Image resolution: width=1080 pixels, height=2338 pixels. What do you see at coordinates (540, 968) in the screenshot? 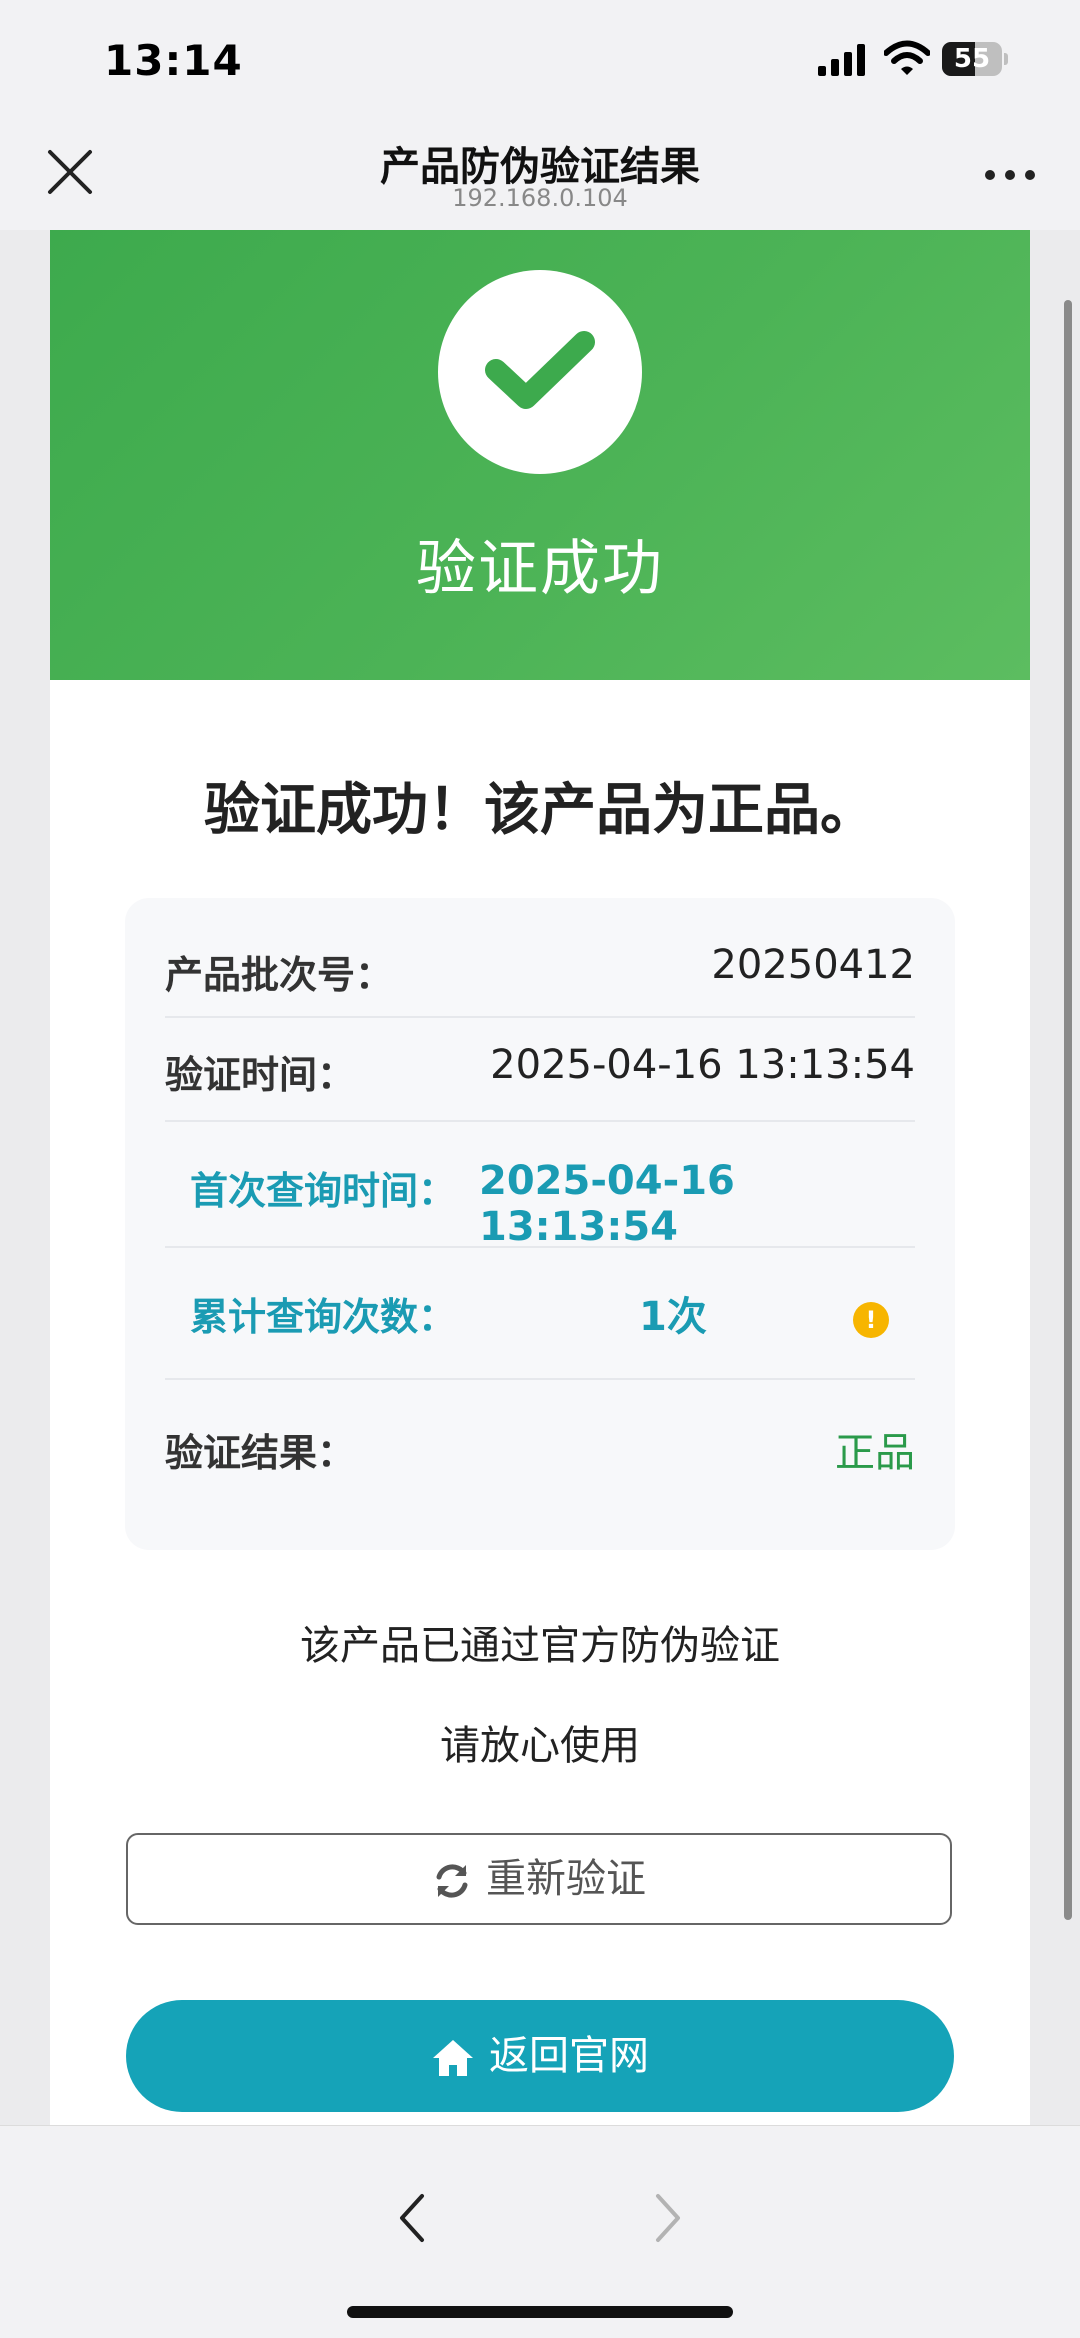
I see `info-row-batch: 产品批次号： 20250412` at bounding box center [540, 968].